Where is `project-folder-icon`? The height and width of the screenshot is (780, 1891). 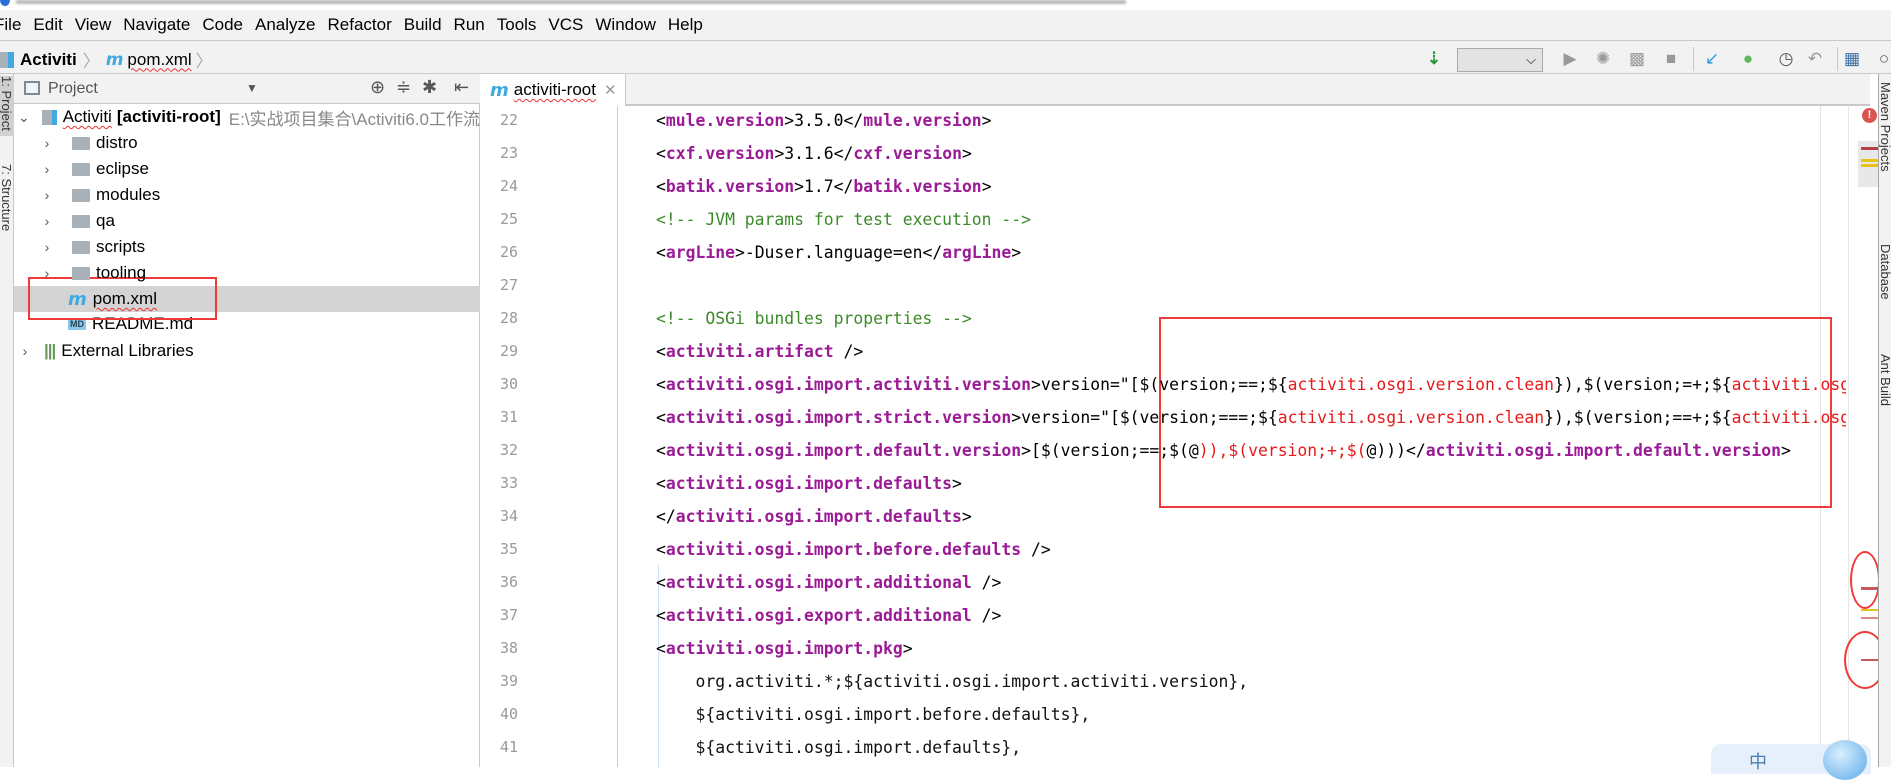
project-folder-icon is located at coordinates (7, 59).